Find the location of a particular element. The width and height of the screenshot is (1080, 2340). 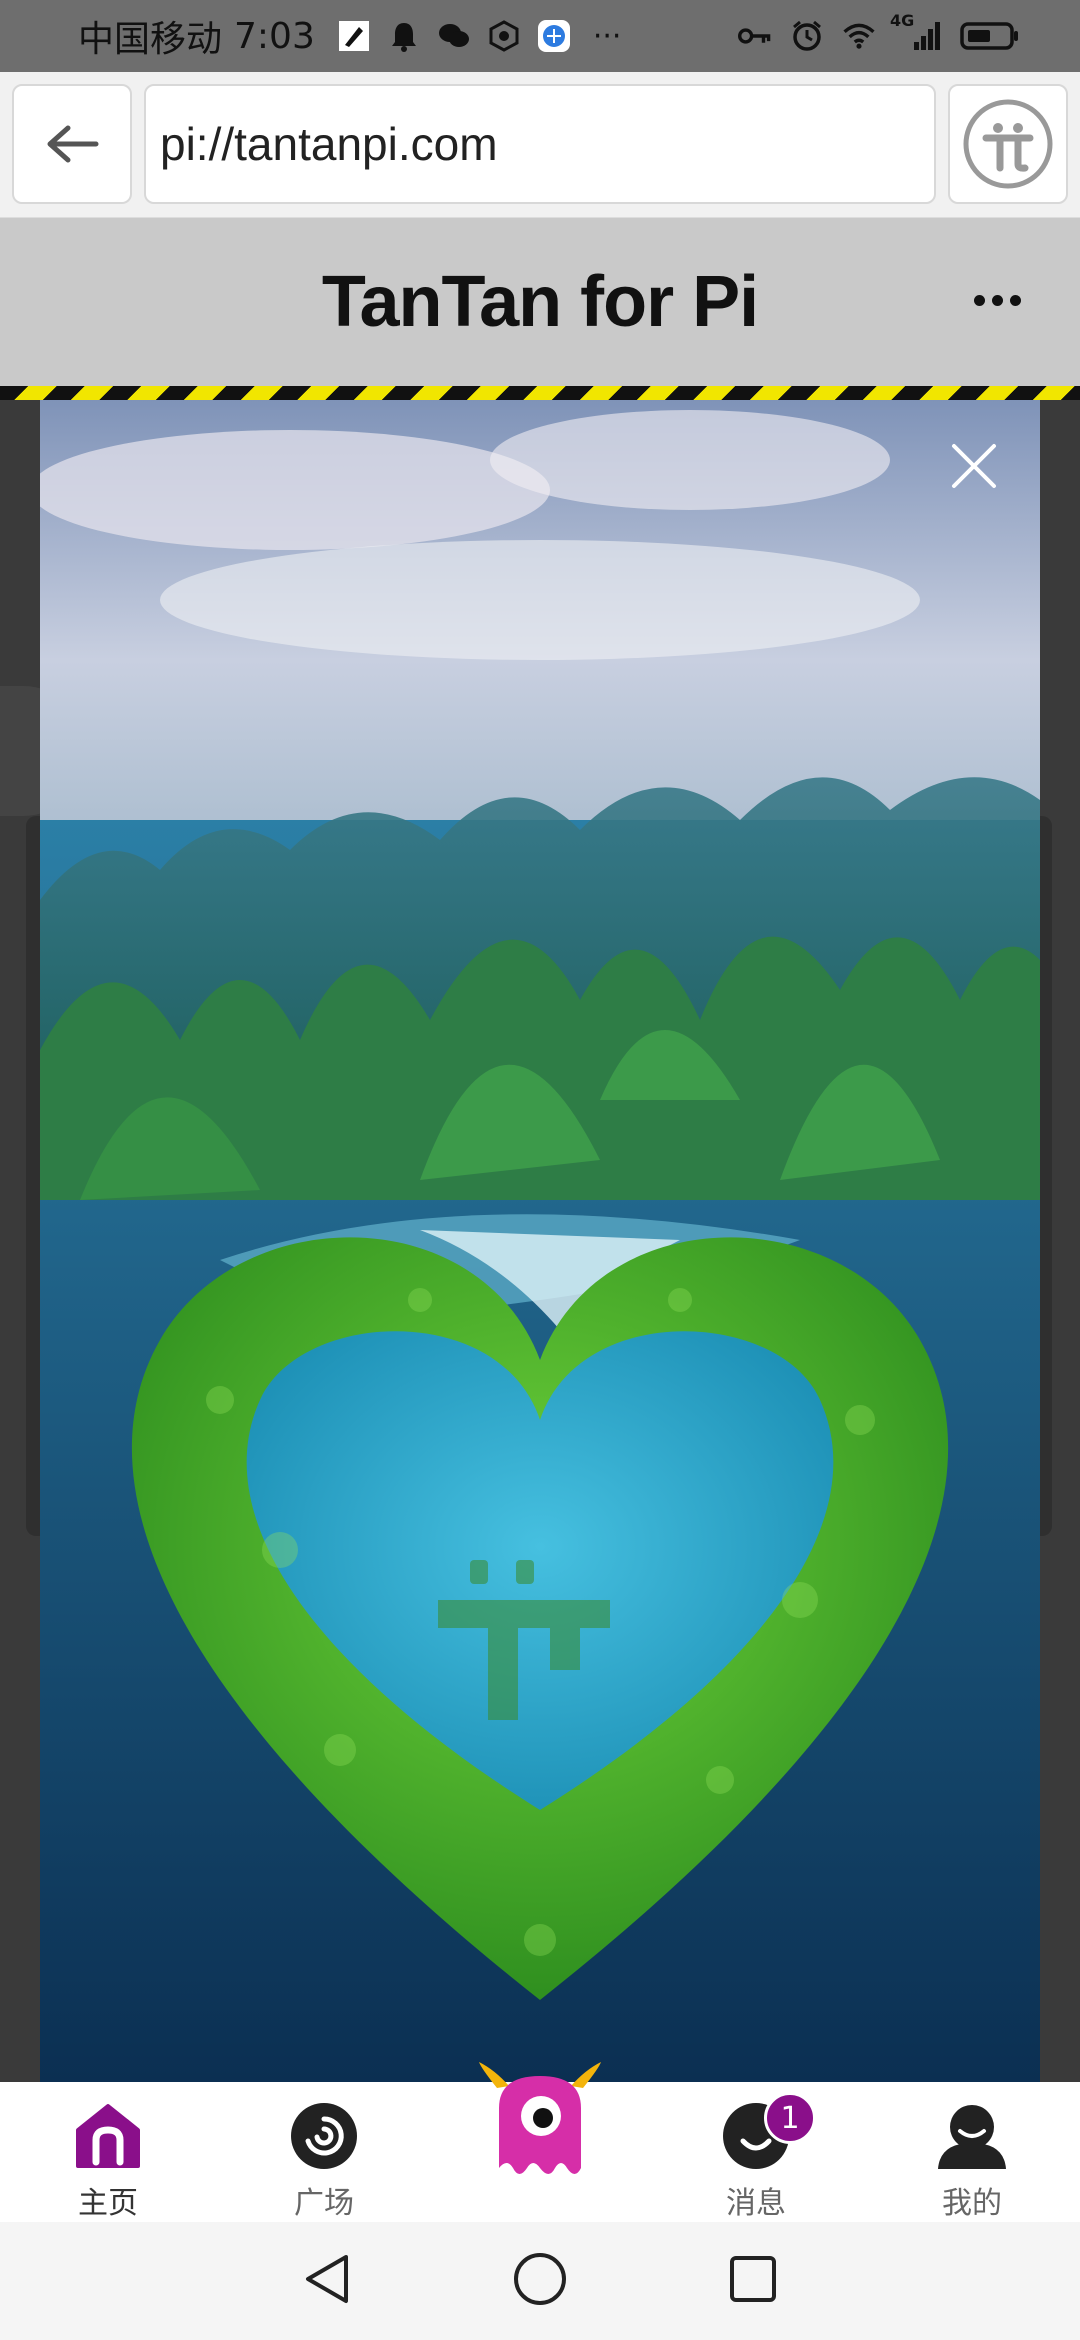

bottom-navigation: 主页 广场 1 消息 我的 is located at coordinates (540, 2142).